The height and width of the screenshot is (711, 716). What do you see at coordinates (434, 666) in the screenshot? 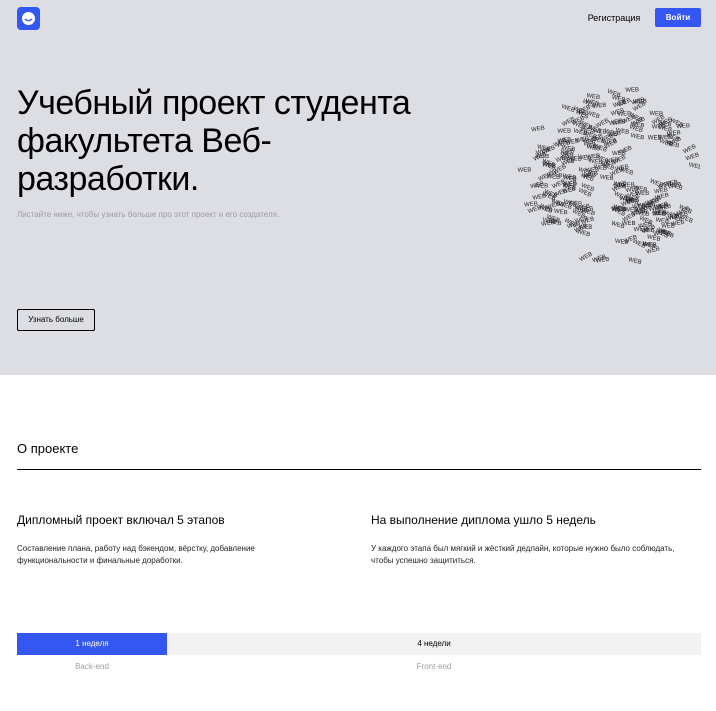
I see `frontend-label: Front-end` at bounding box center [434, 666].